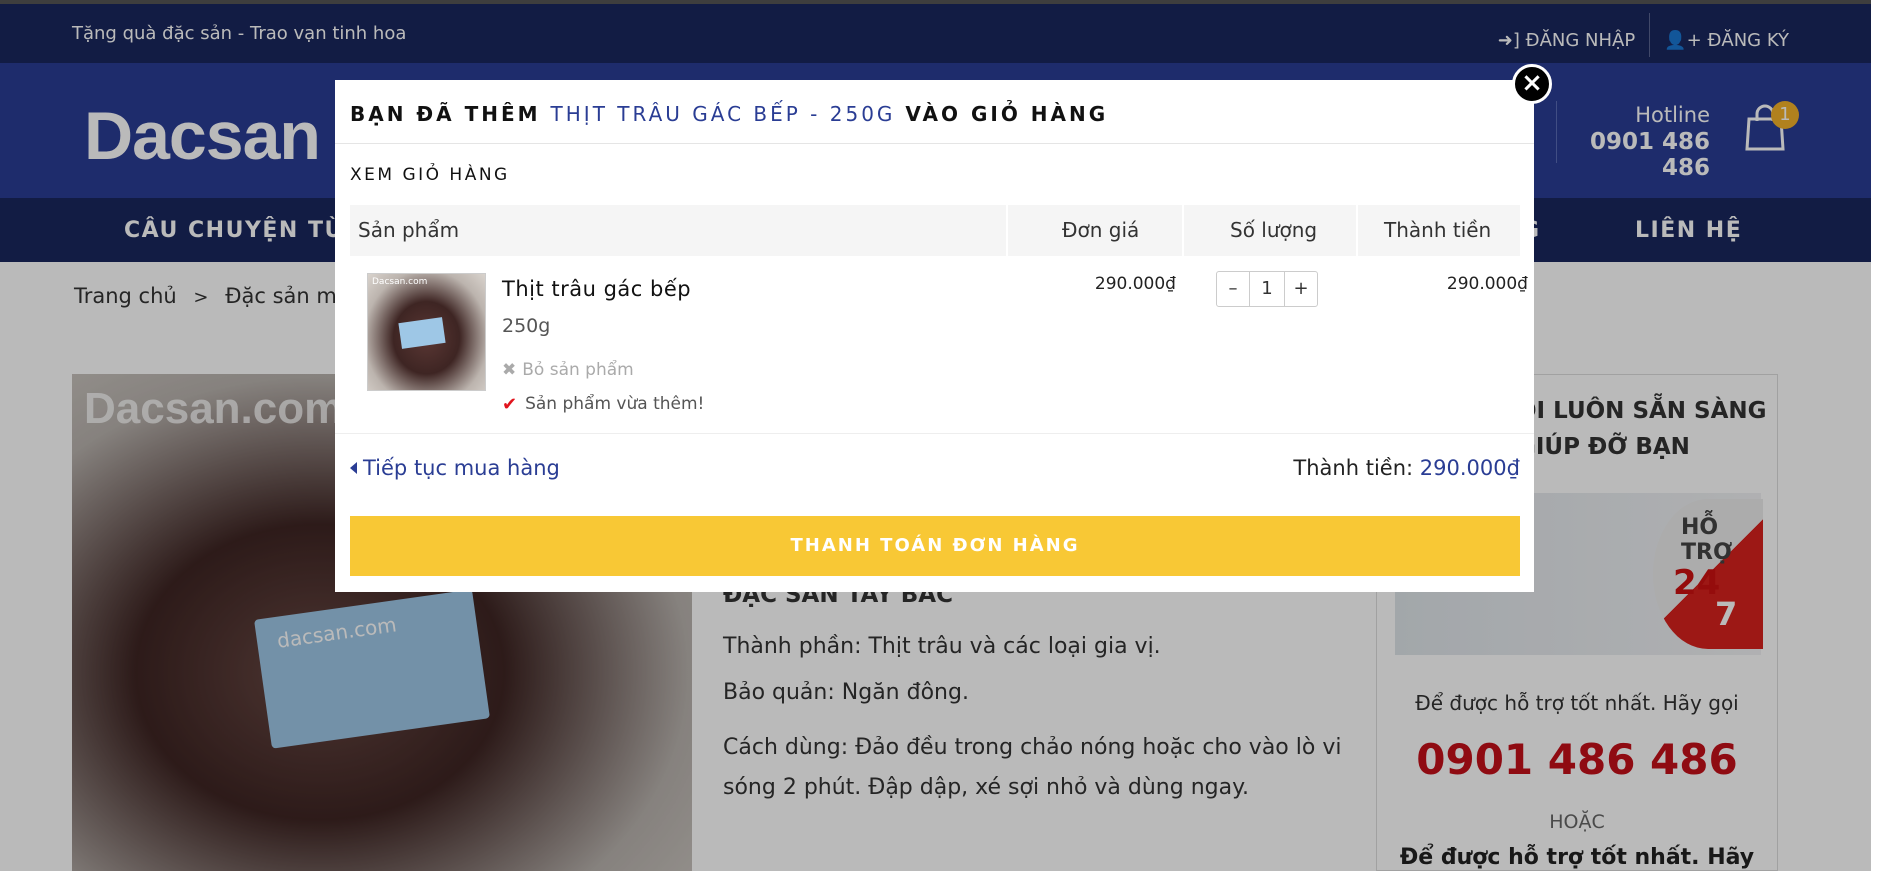 This screenshot has height=871, width=1891. What do you see at coordinates (1301, 289) in the screenshot?
I see `qty-increase-button: +` at bounding box center [1301, 289].